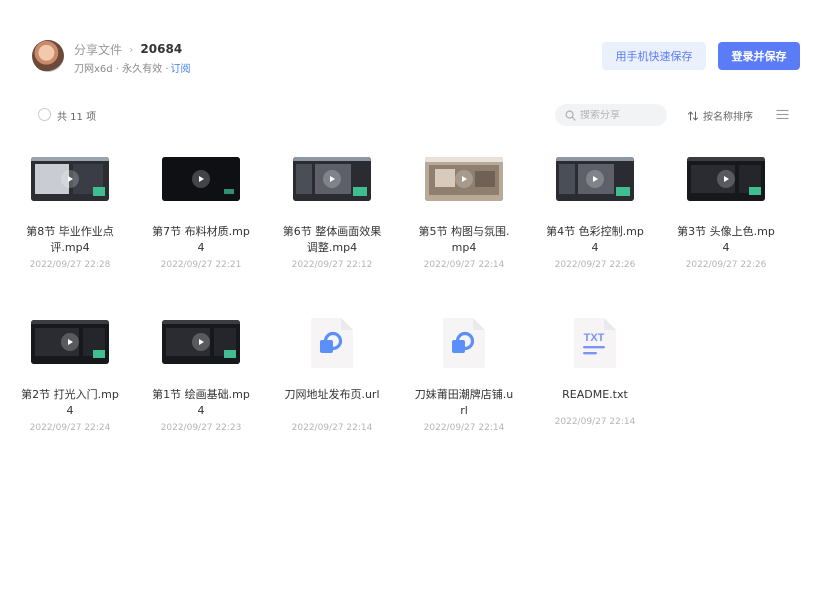 The height and width of the screenshot is (610, 821). I want to click on file-name: 第5节 构图与氛围.mp4, so click(464, 239).